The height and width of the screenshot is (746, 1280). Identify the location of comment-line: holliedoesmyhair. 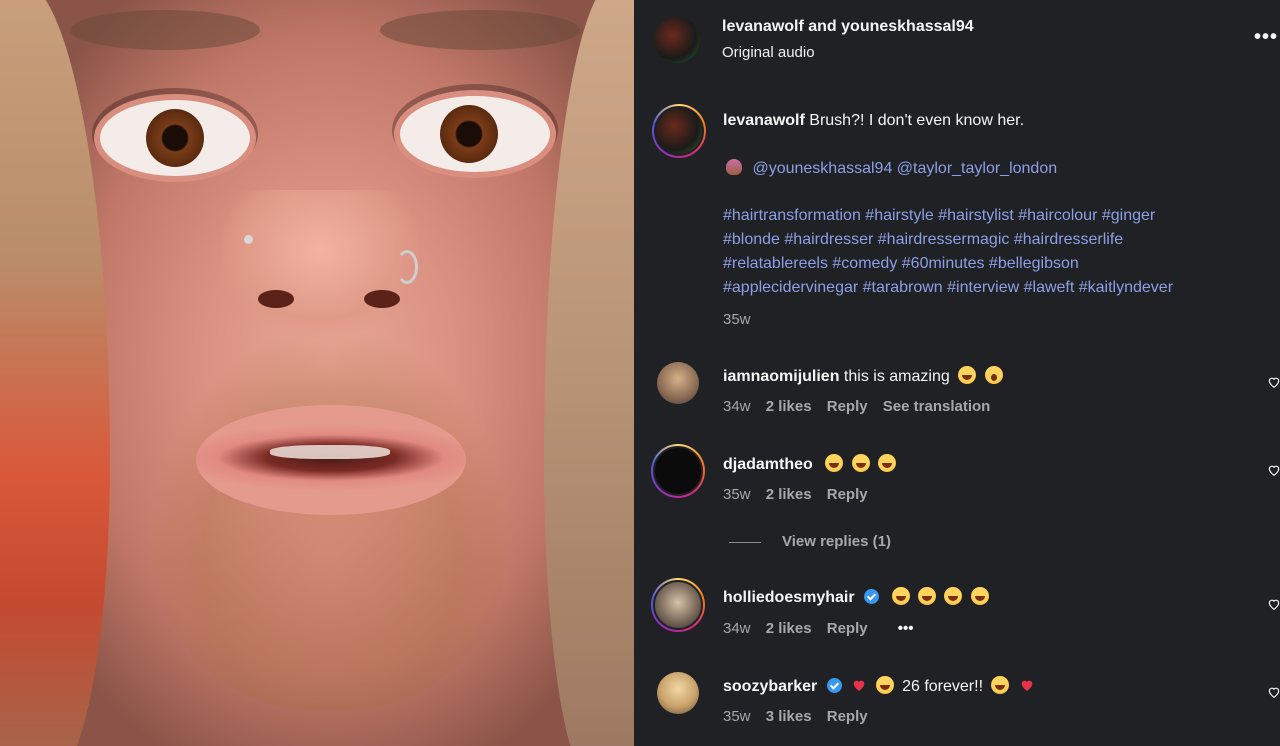
(856, 597).